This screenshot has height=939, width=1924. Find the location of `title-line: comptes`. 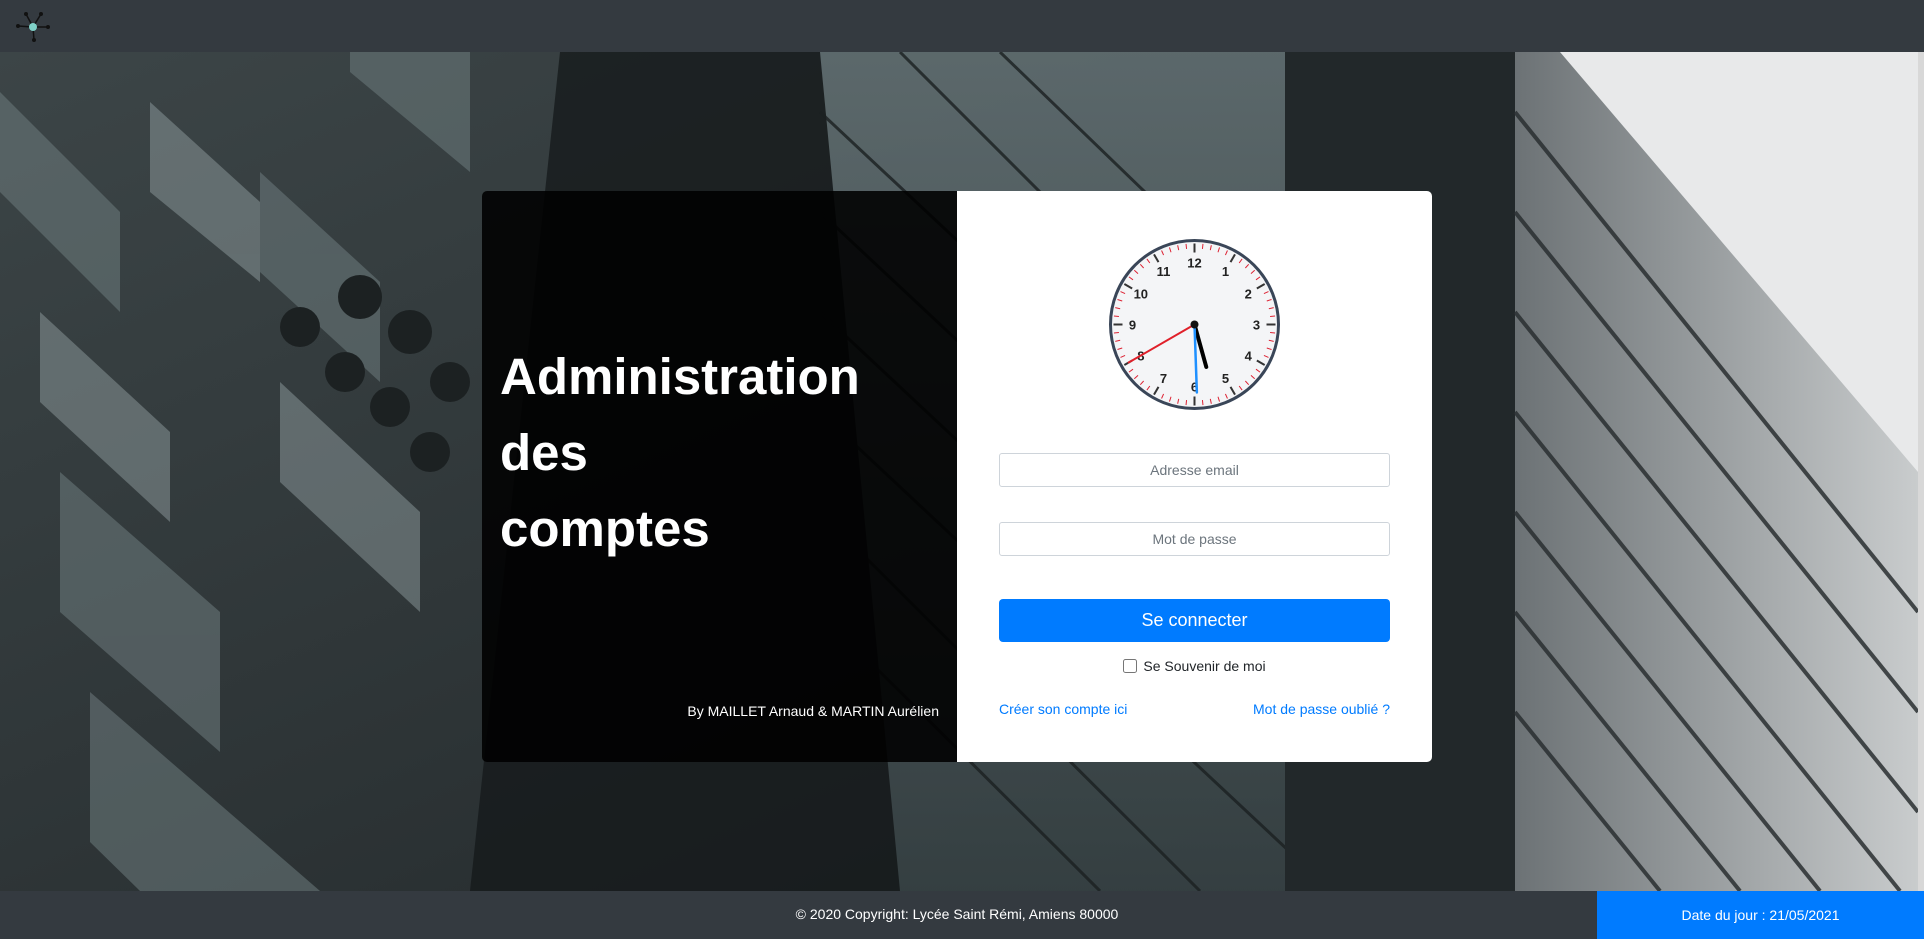

title-line: comptes is located at coordinates (605, 528).